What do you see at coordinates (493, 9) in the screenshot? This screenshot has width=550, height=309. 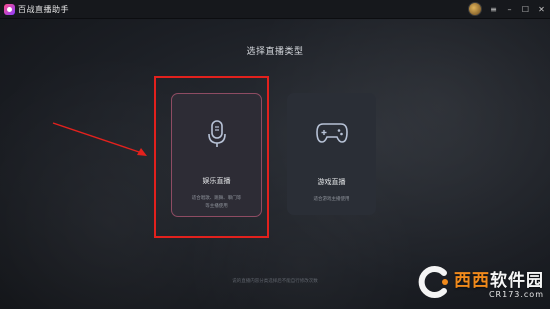 I see `menu-icon: ≡` at bounding box center [493, 9].